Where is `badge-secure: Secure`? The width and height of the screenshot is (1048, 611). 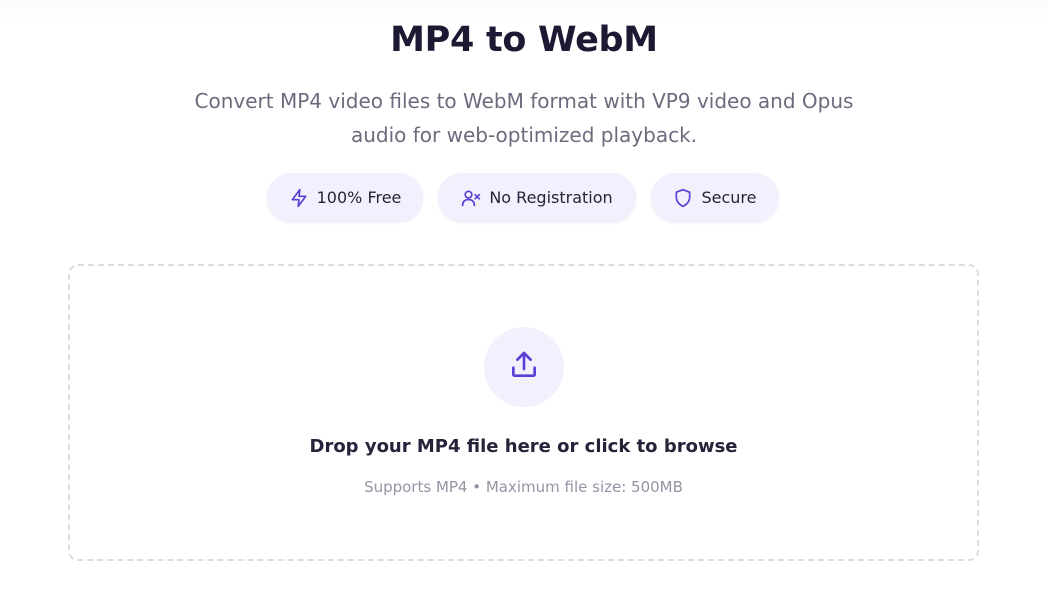 badge-secure: Secure is located at coordinates (715, 197).